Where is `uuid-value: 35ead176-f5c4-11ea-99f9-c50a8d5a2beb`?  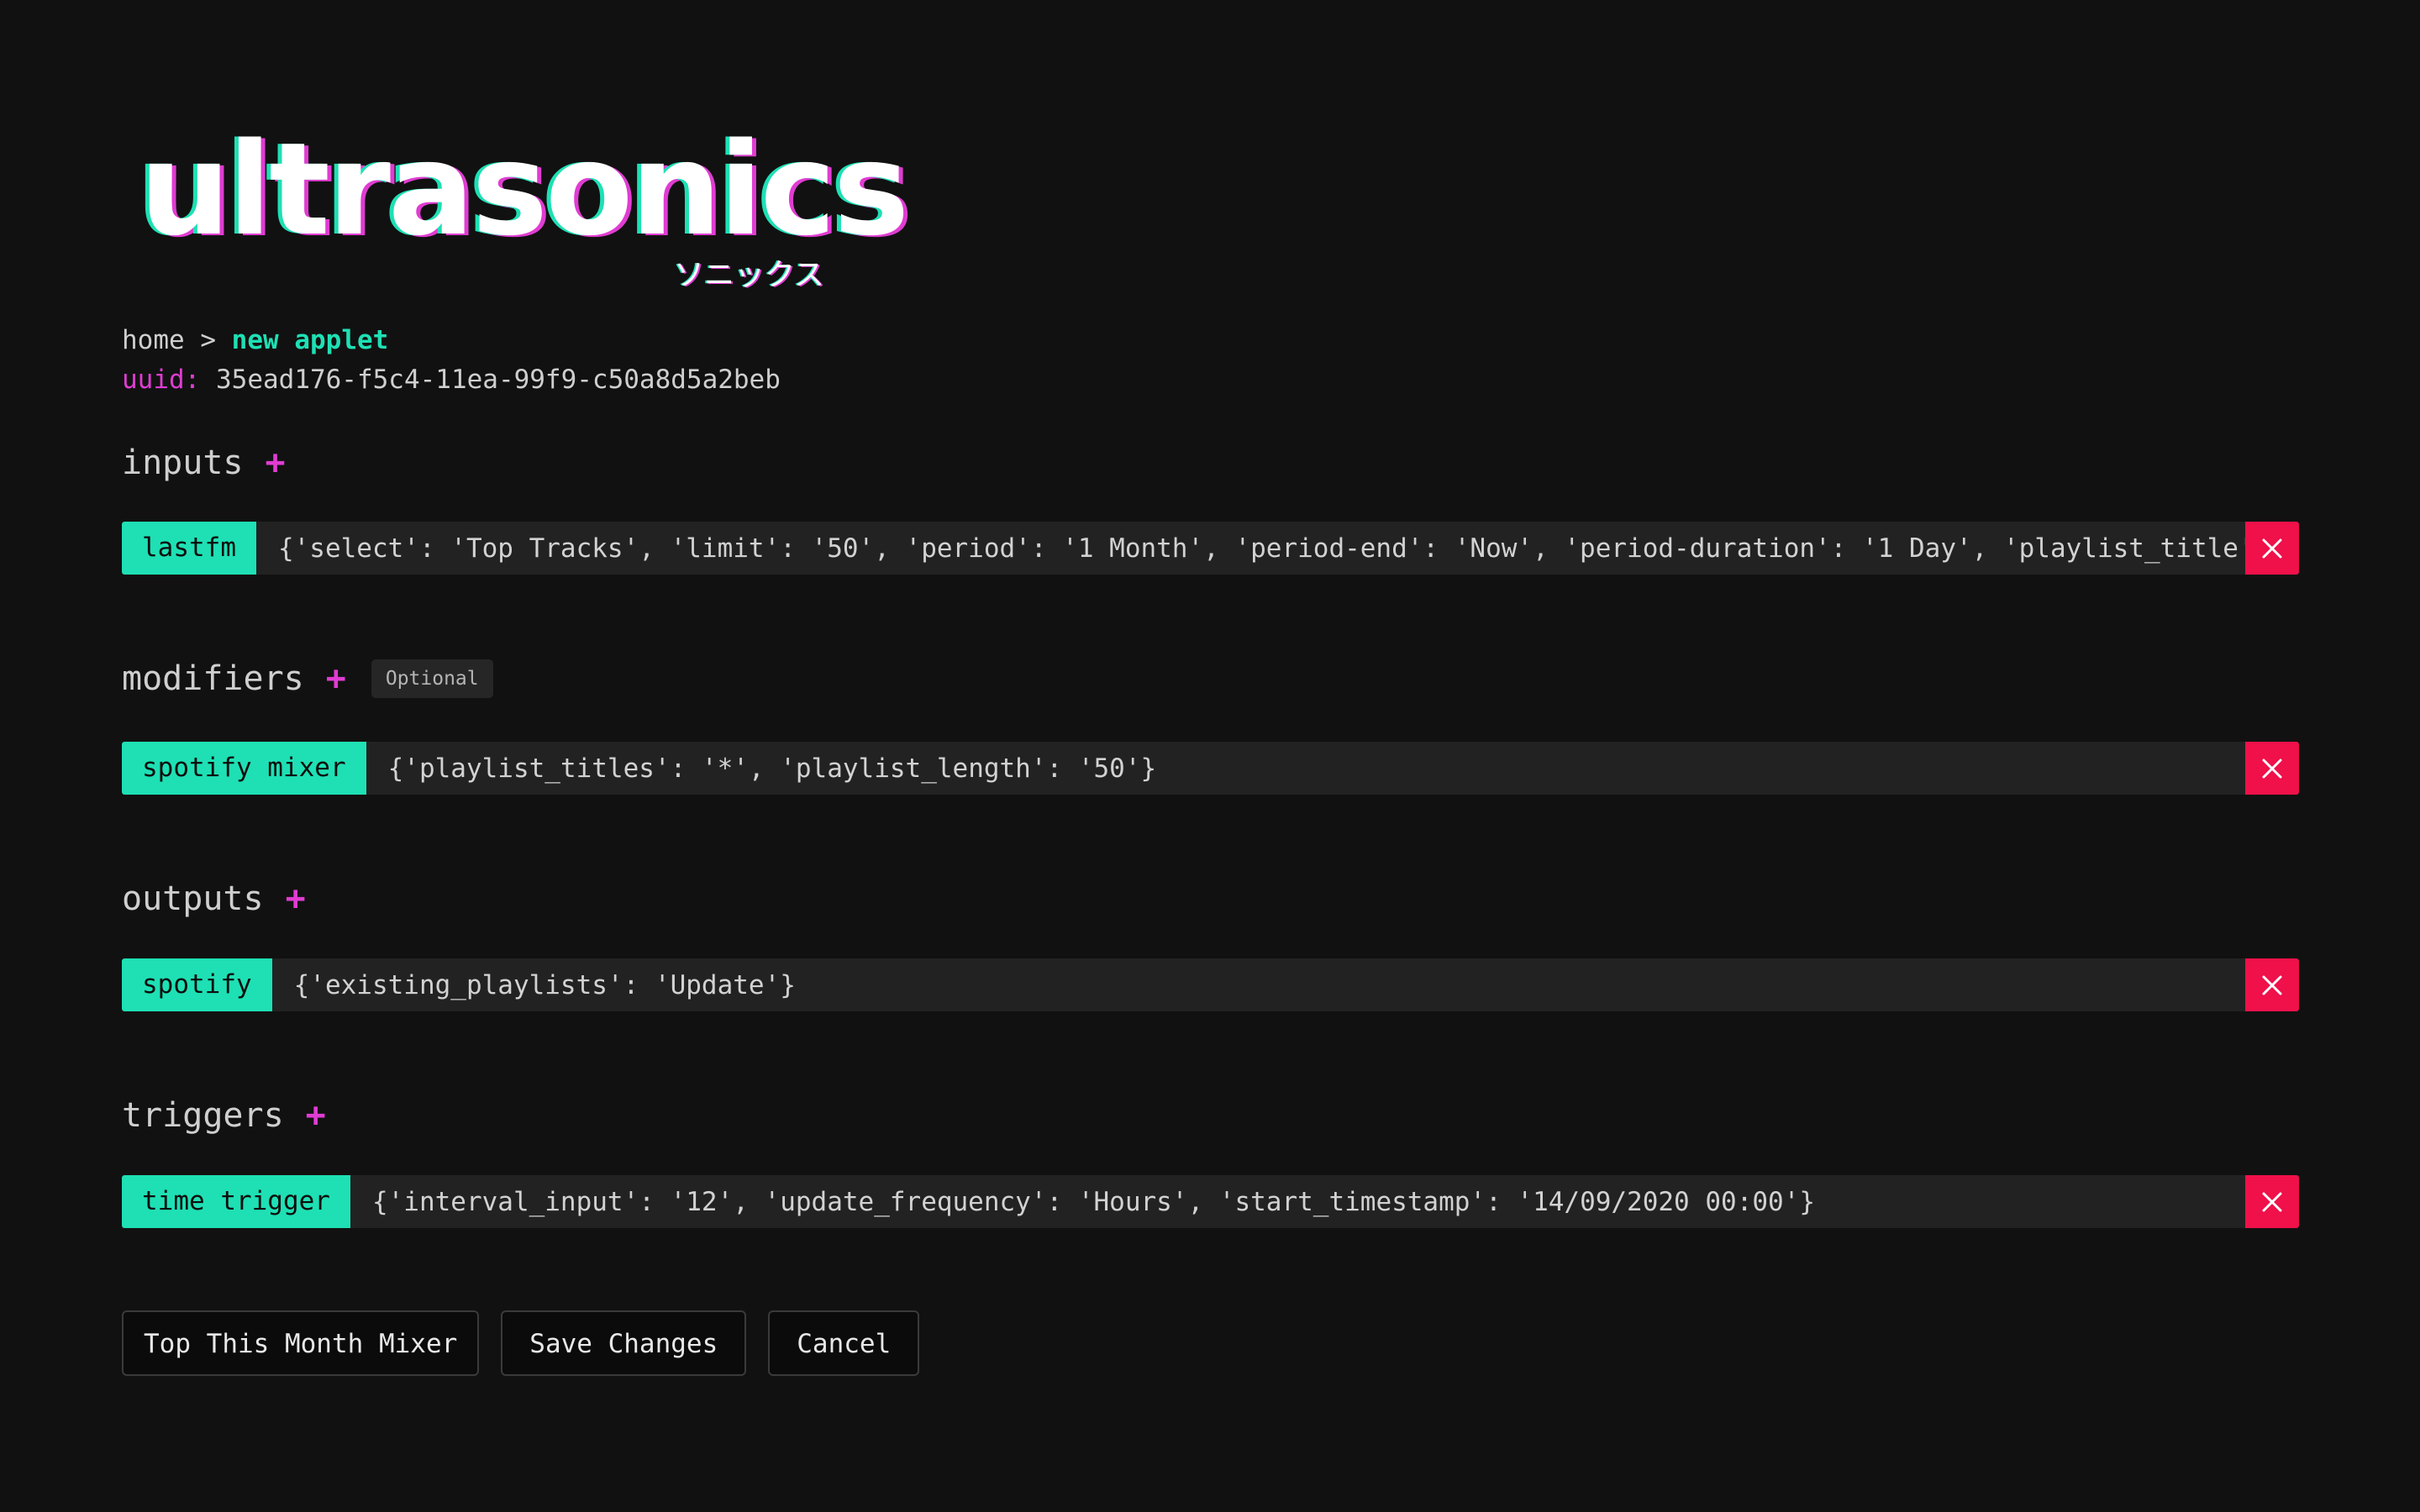 uuid-value: 35ead176-f5c4-11ea-99f9-c50a8d5a2beb is located at coordinates (498, 380).